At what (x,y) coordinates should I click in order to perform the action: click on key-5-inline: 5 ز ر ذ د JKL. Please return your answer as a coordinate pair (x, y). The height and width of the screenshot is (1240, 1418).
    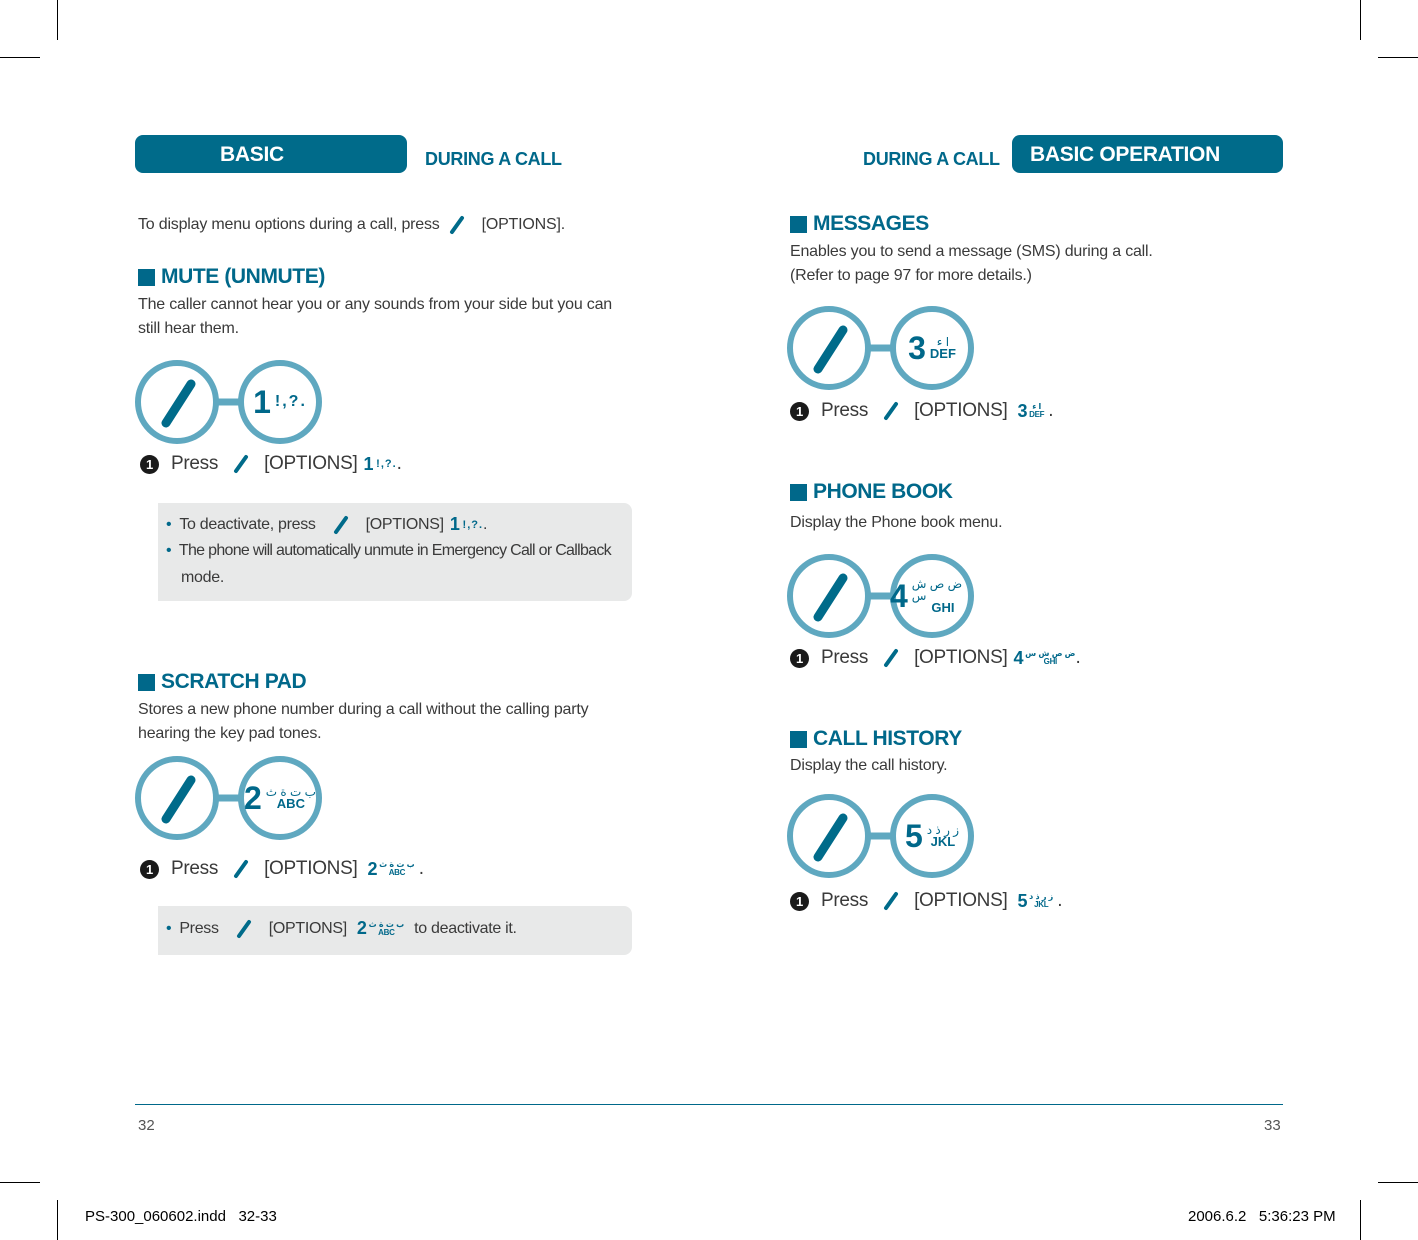
    Looking at the image, I should click on (1035, 900).